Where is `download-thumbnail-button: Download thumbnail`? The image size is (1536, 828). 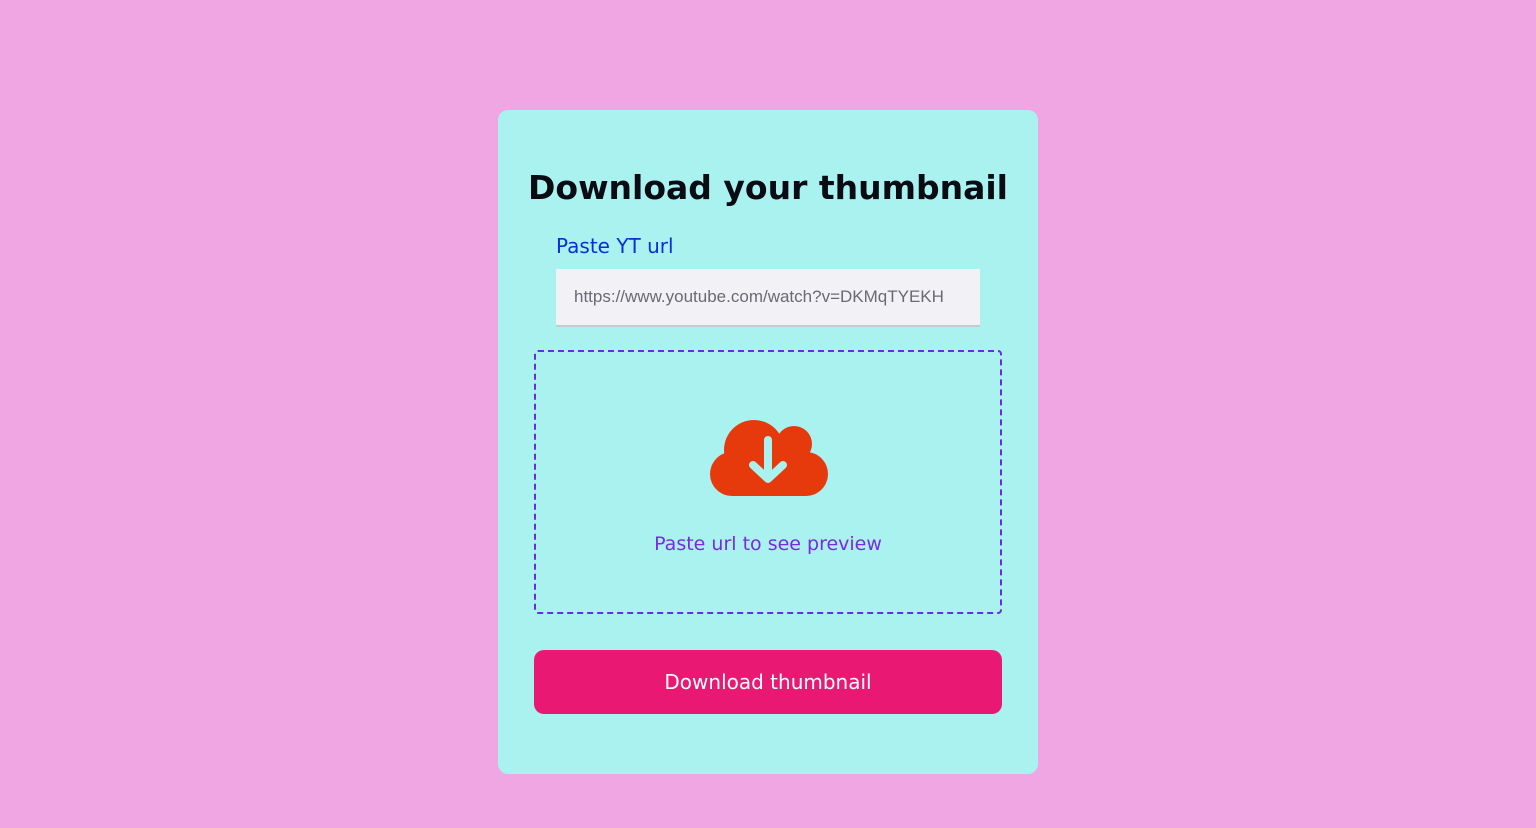 download-thumbnail-button: Download thumbnail is located at coordinates (768, 682).